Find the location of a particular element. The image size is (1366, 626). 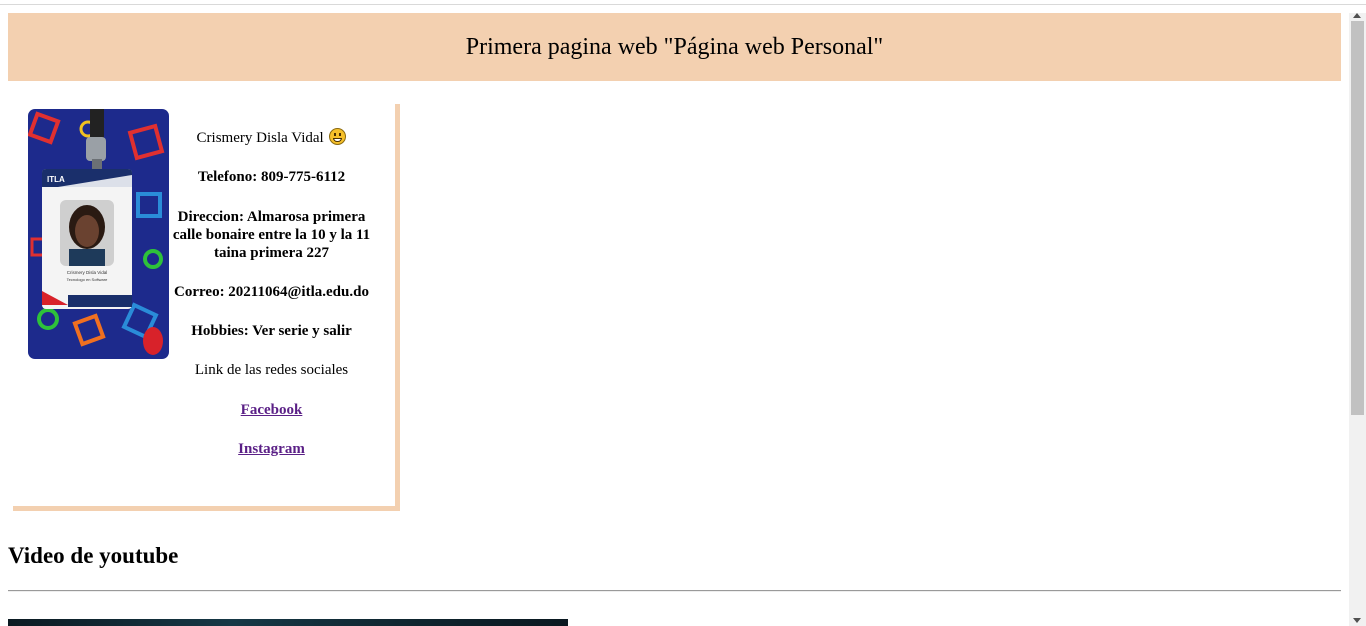

video-section-heading: Video de youtube is located at coordinates (93, 555).